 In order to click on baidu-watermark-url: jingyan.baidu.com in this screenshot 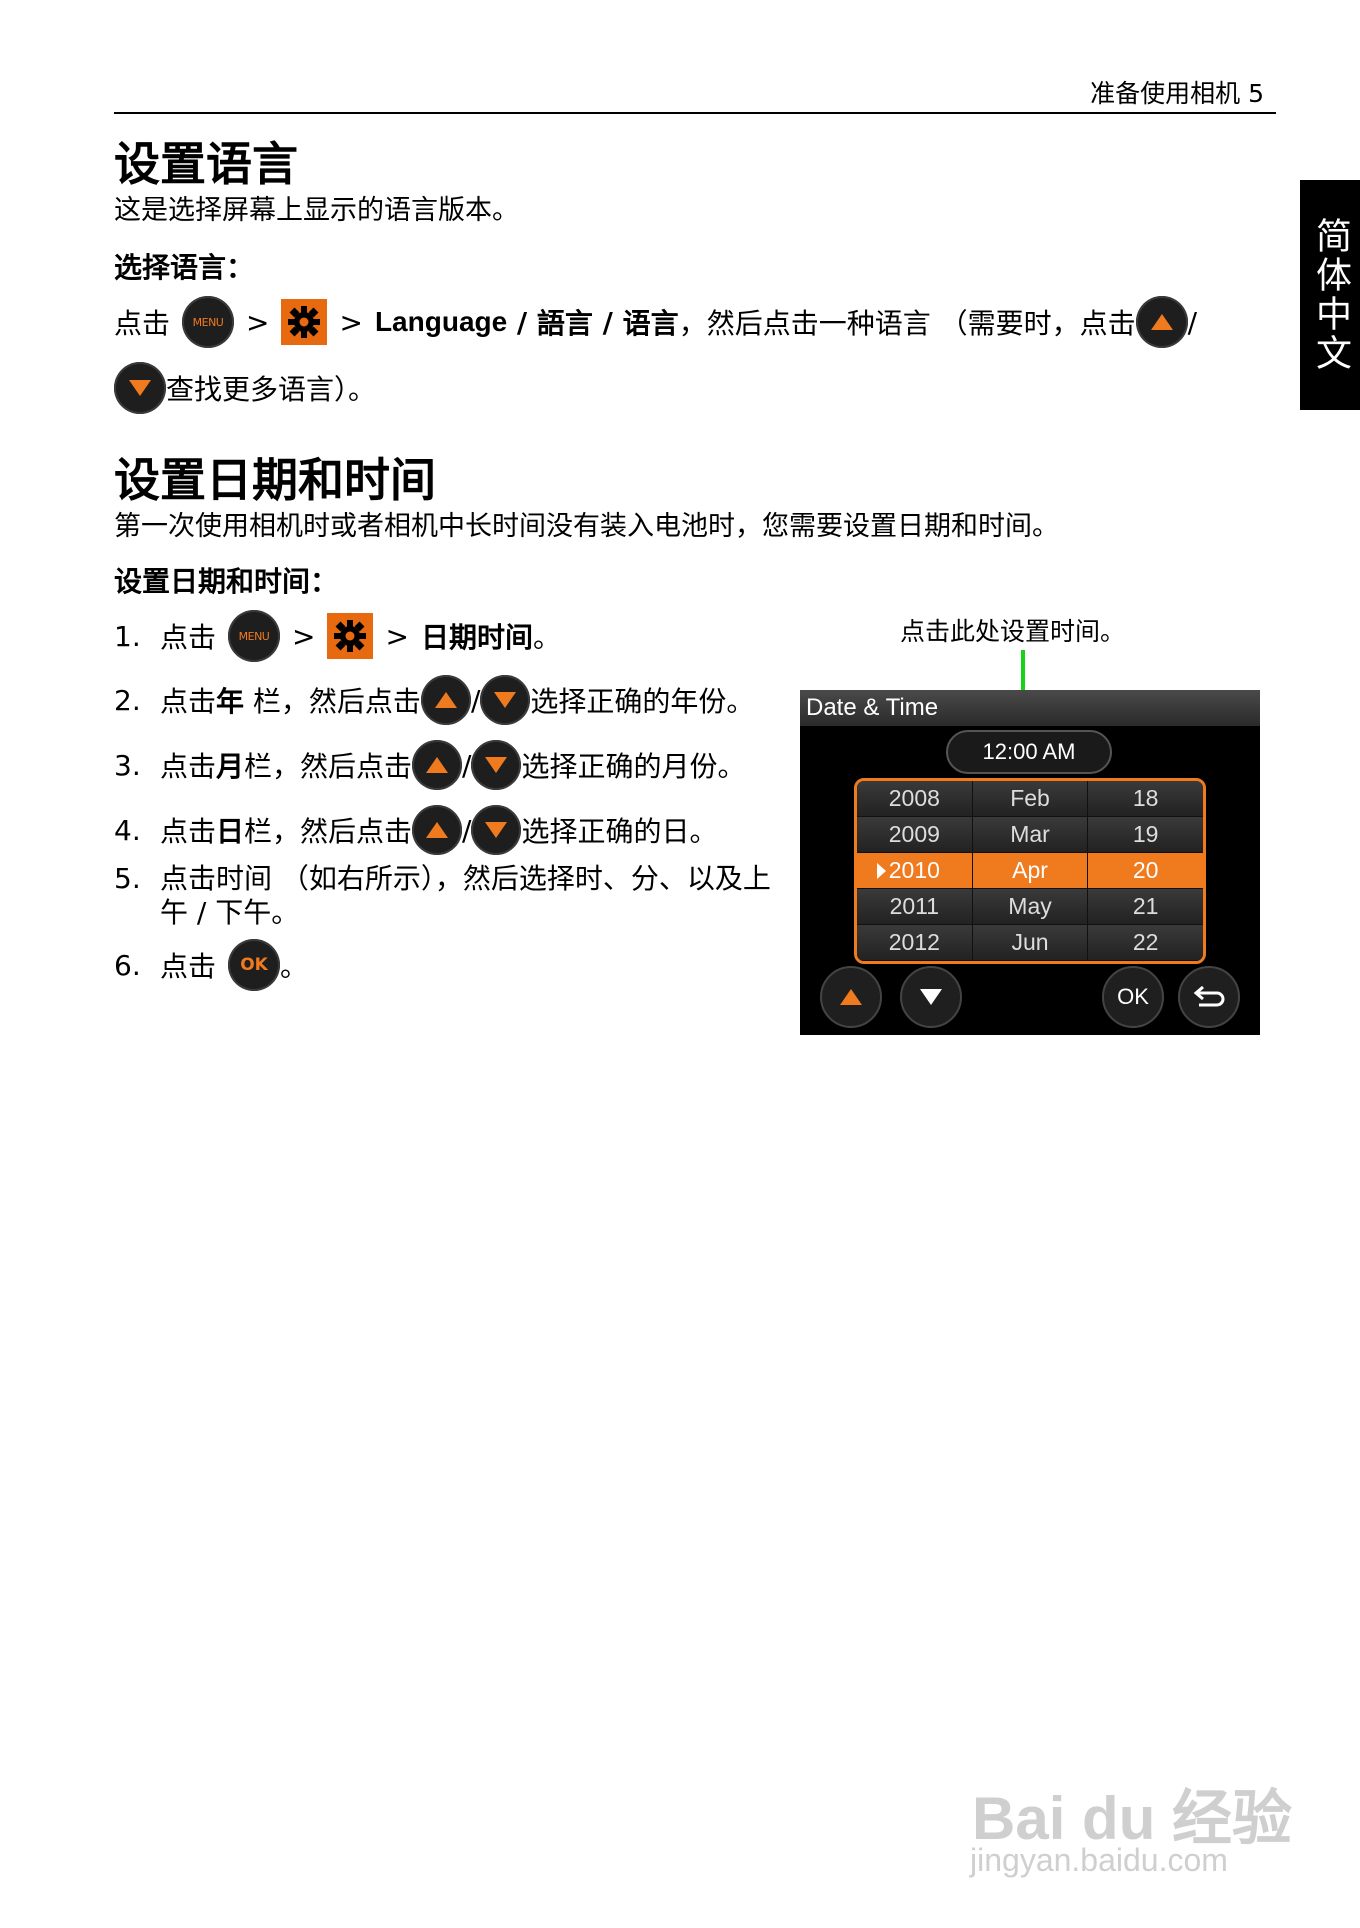, I will do `click(1099, 1860)`.